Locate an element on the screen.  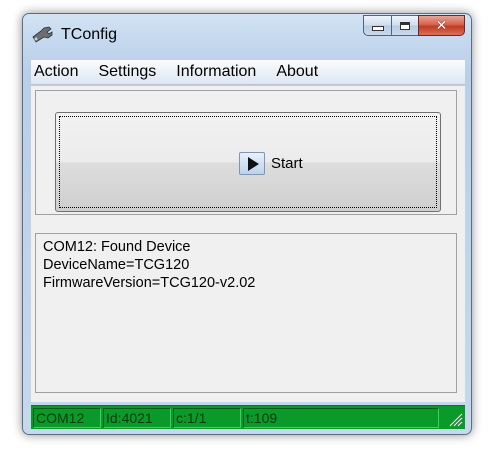
caption-buttons: ✕ is located at coordinates (414, 26).